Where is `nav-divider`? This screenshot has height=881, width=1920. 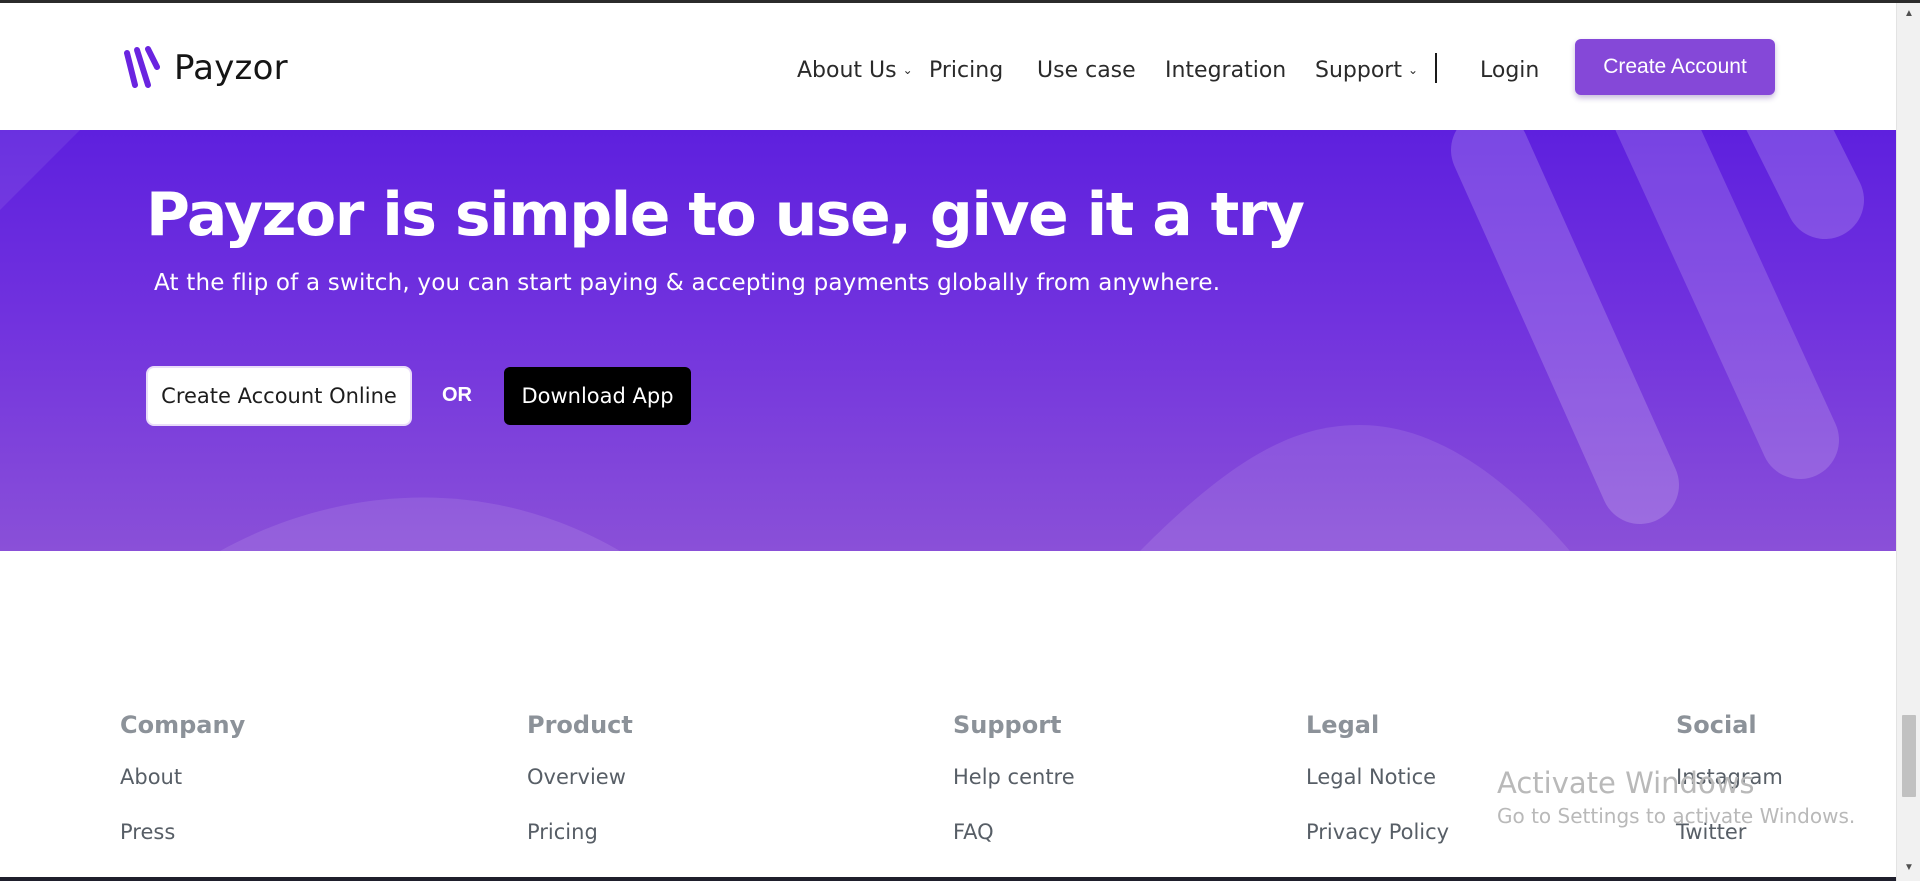 nav-divider is located at coordinates (1436, 68).